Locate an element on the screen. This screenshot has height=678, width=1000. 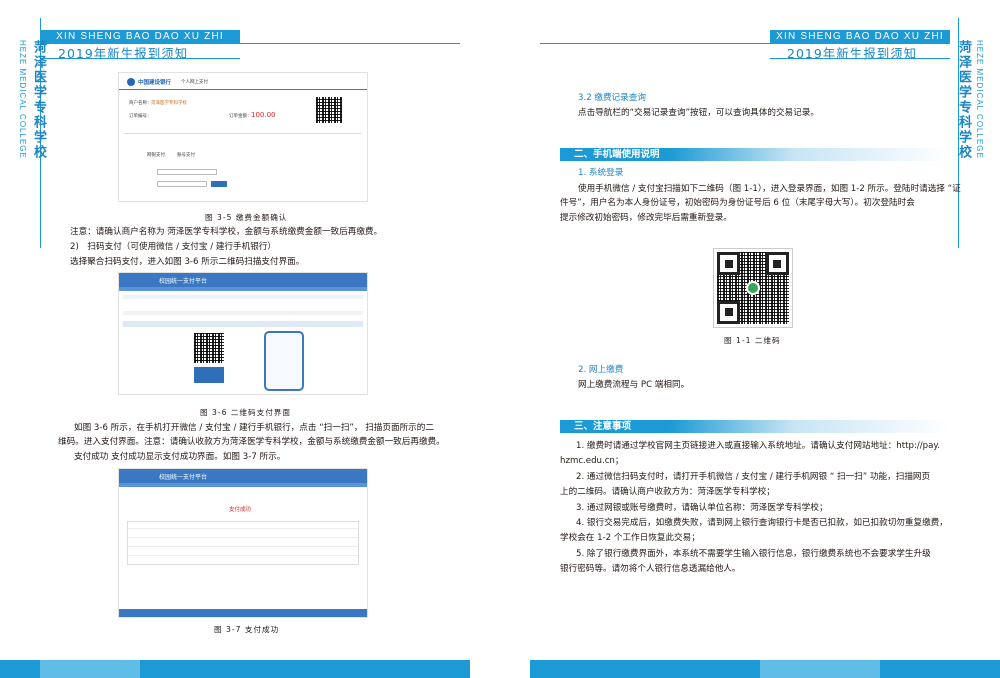
qr-hint-box is located at coordinates (209, 375).